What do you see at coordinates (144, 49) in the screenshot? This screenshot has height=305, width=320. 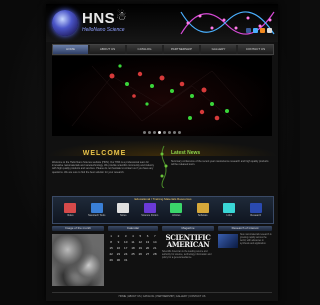 I see `nav-catalog: CATALOG` at bounding box center [144, 49].